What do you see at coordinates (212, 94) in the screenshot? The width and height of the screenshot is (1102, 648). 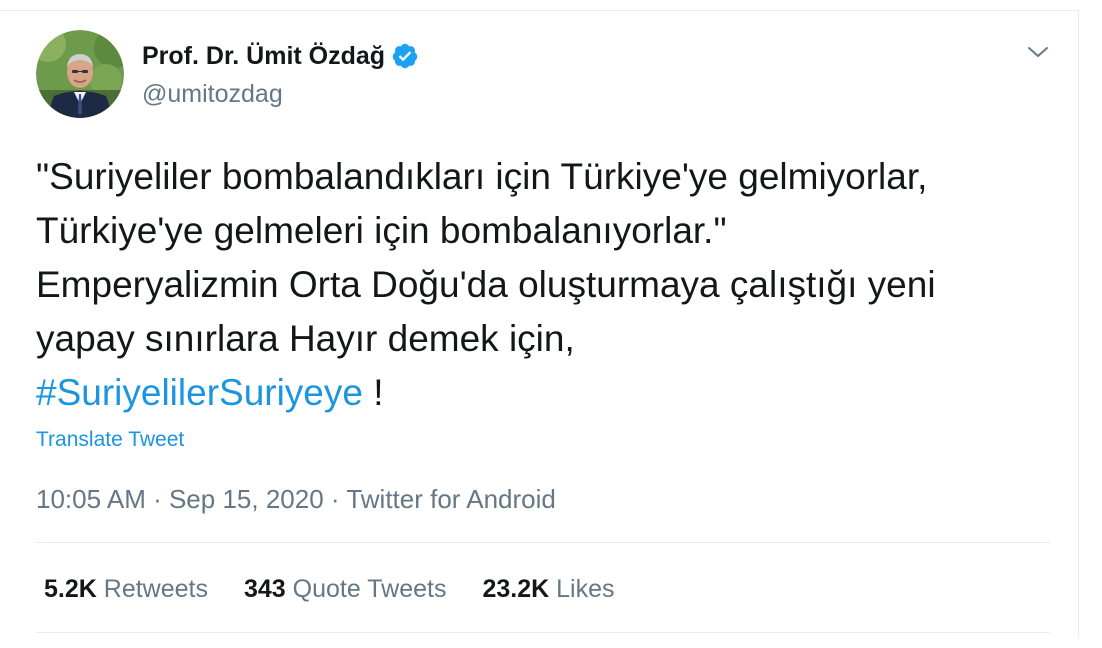 I see `author-handle: @umitozdag` at bounding box center [212, 94].